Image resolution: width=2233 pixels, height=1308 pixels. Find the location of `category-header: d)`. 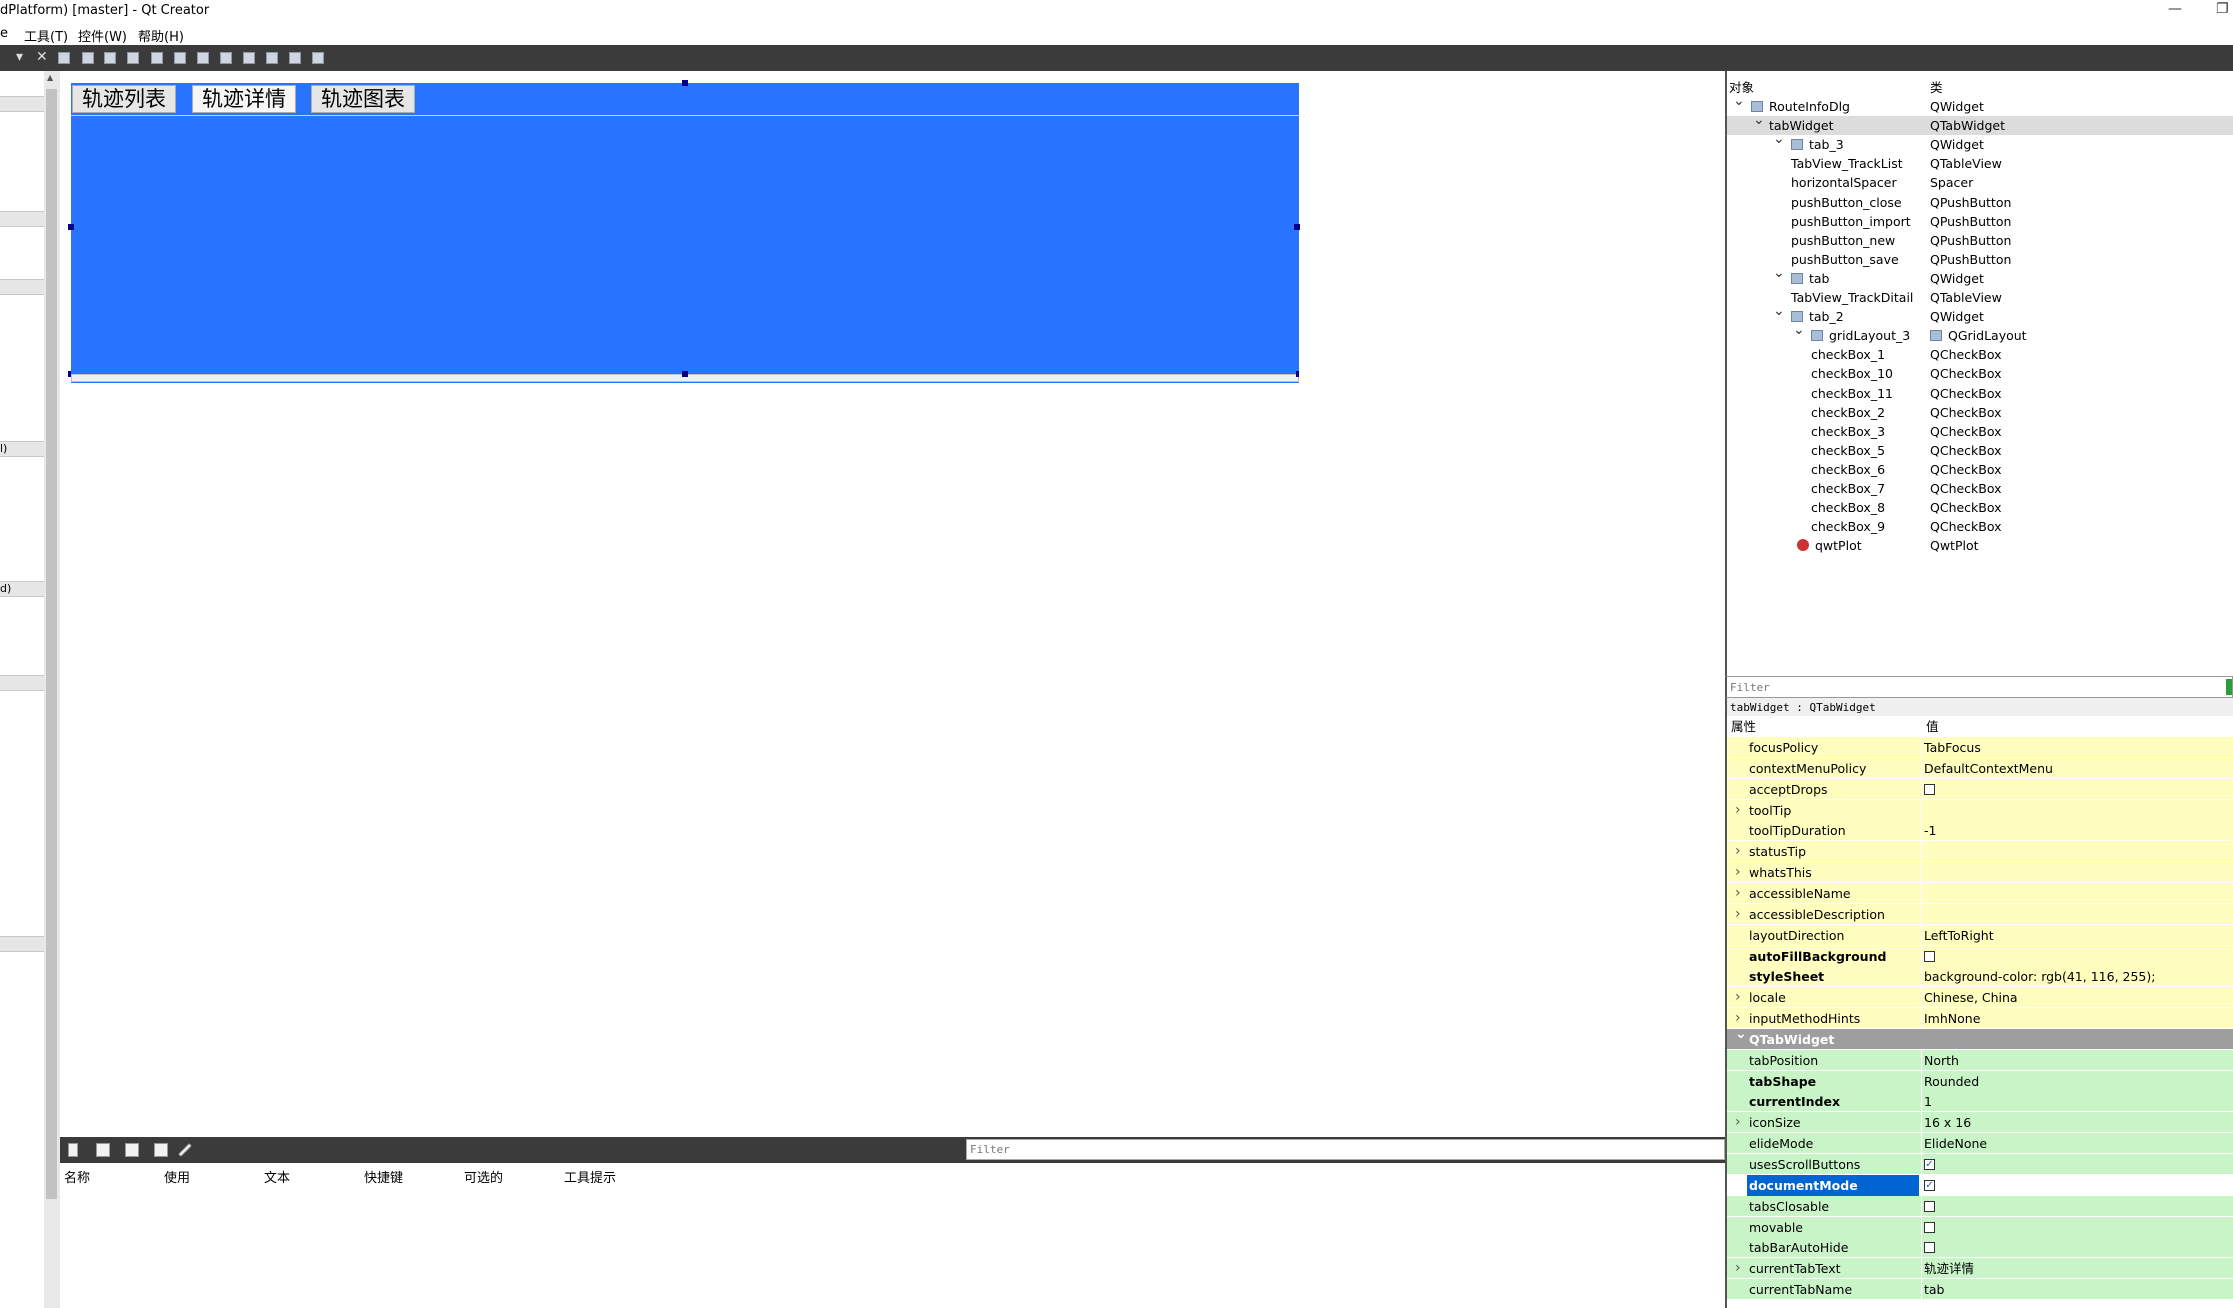

category-header: d) is located at coordinates (22, 589).